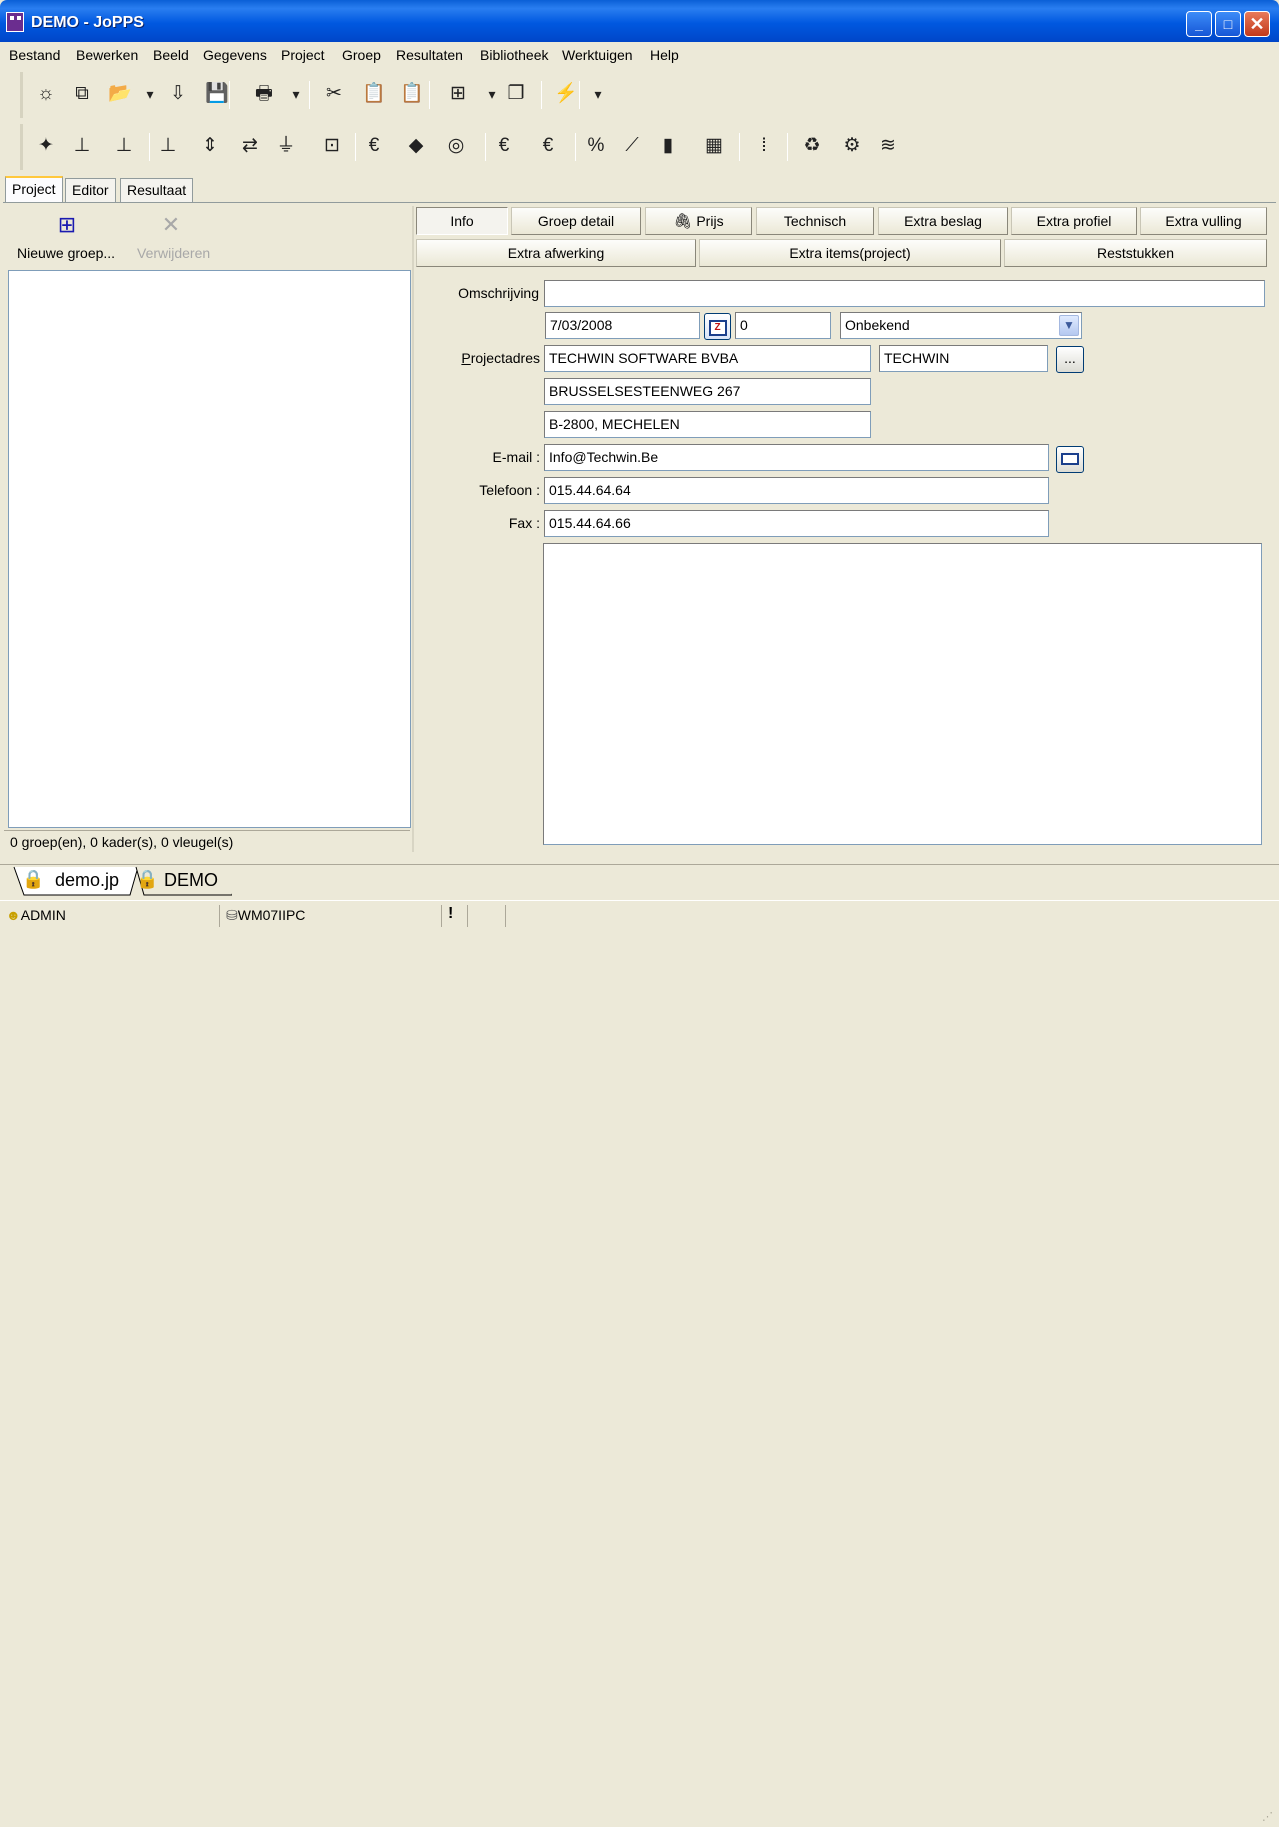 This screenshot has height=1827, width=1279. I want to click on price-chart-icon: ▮, so click(668, 146).